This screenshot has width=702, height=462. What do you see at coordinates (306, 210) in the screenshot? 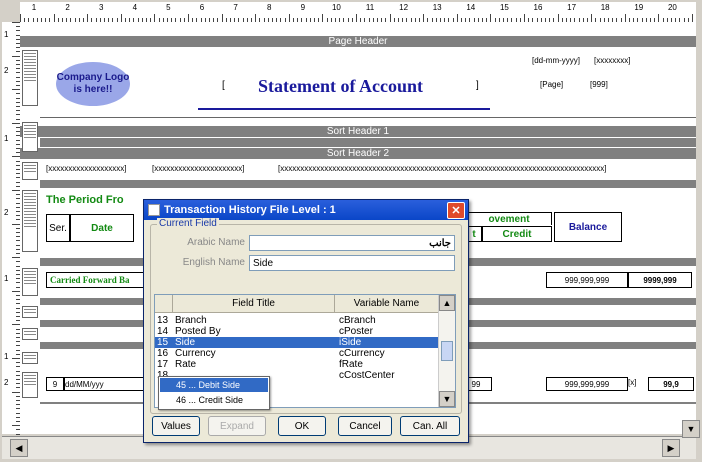
I see `dialog-titlebar: Transaction History File Level : 1` at bounding box center [306, 210].